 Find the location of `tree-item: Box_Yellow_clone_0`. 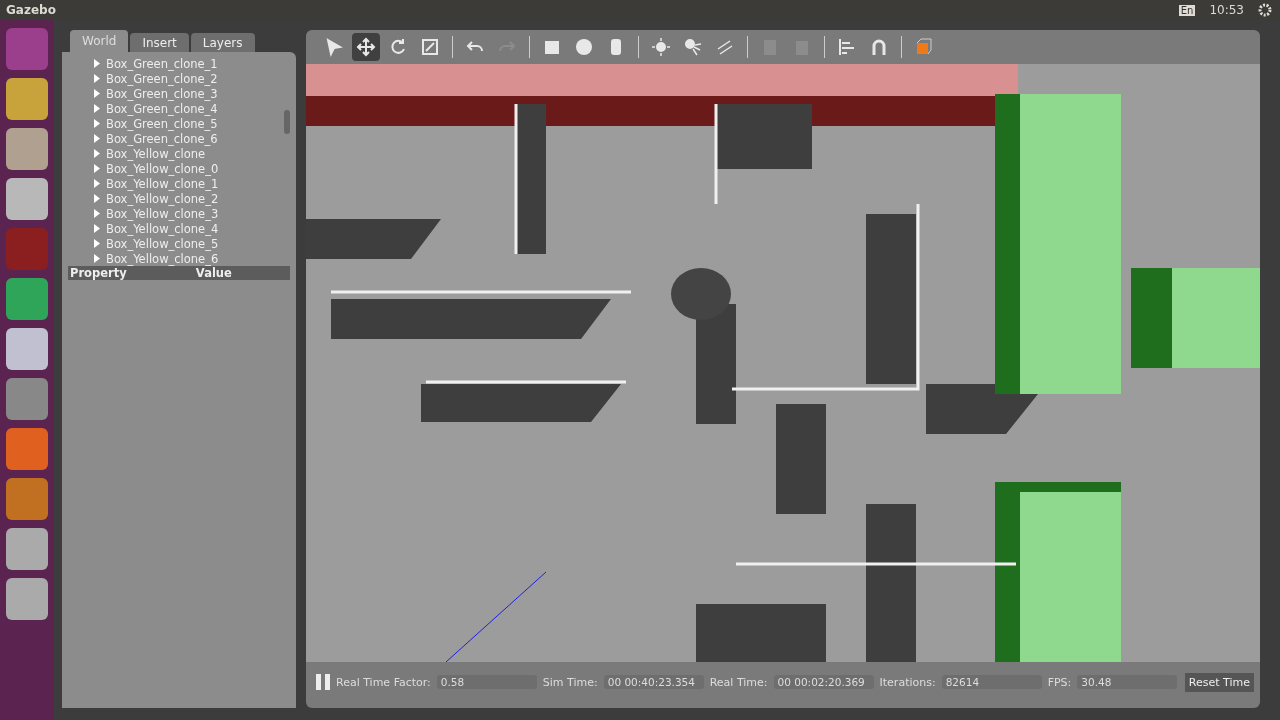

tree-item: Box_Yellow_clone_0 is located at coordinates (162, 168).